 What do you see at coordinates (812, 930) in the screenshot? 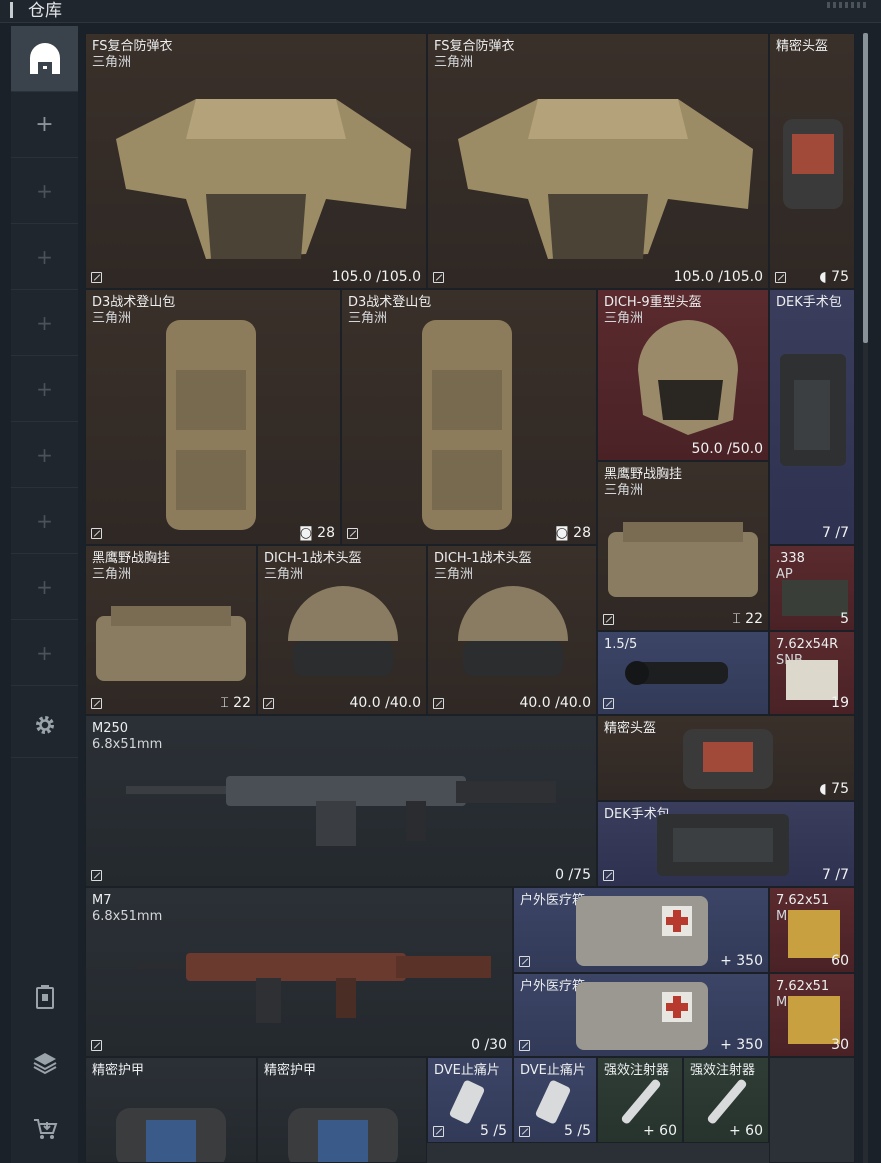
I see `item-ammo: 7.62x51 M61 60` at bounding box center [812, 930].